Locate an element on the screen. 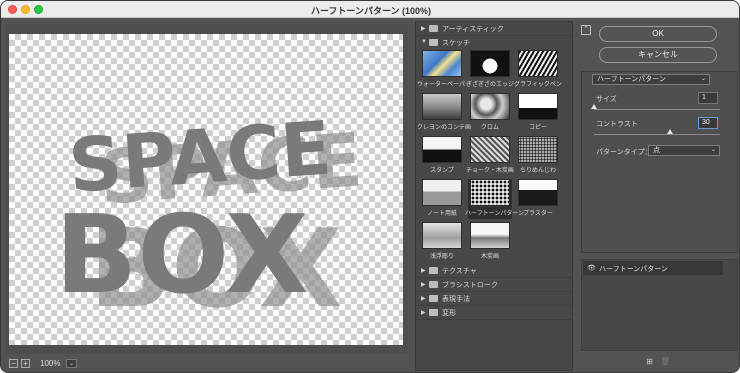 This screenshot has height=373, width=740. effect-layers-panel: 👁 ハーフトーンパターン is located at coordinates (659, 305).